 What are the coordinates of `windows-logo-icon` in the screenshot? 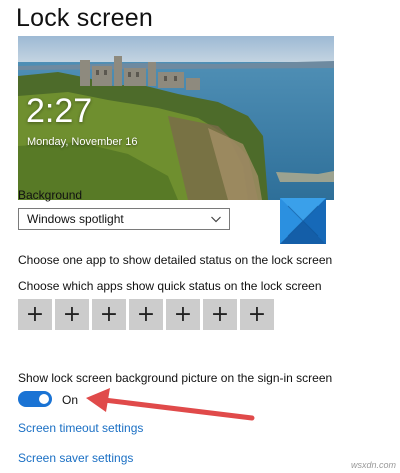 It's located at (303, 221).